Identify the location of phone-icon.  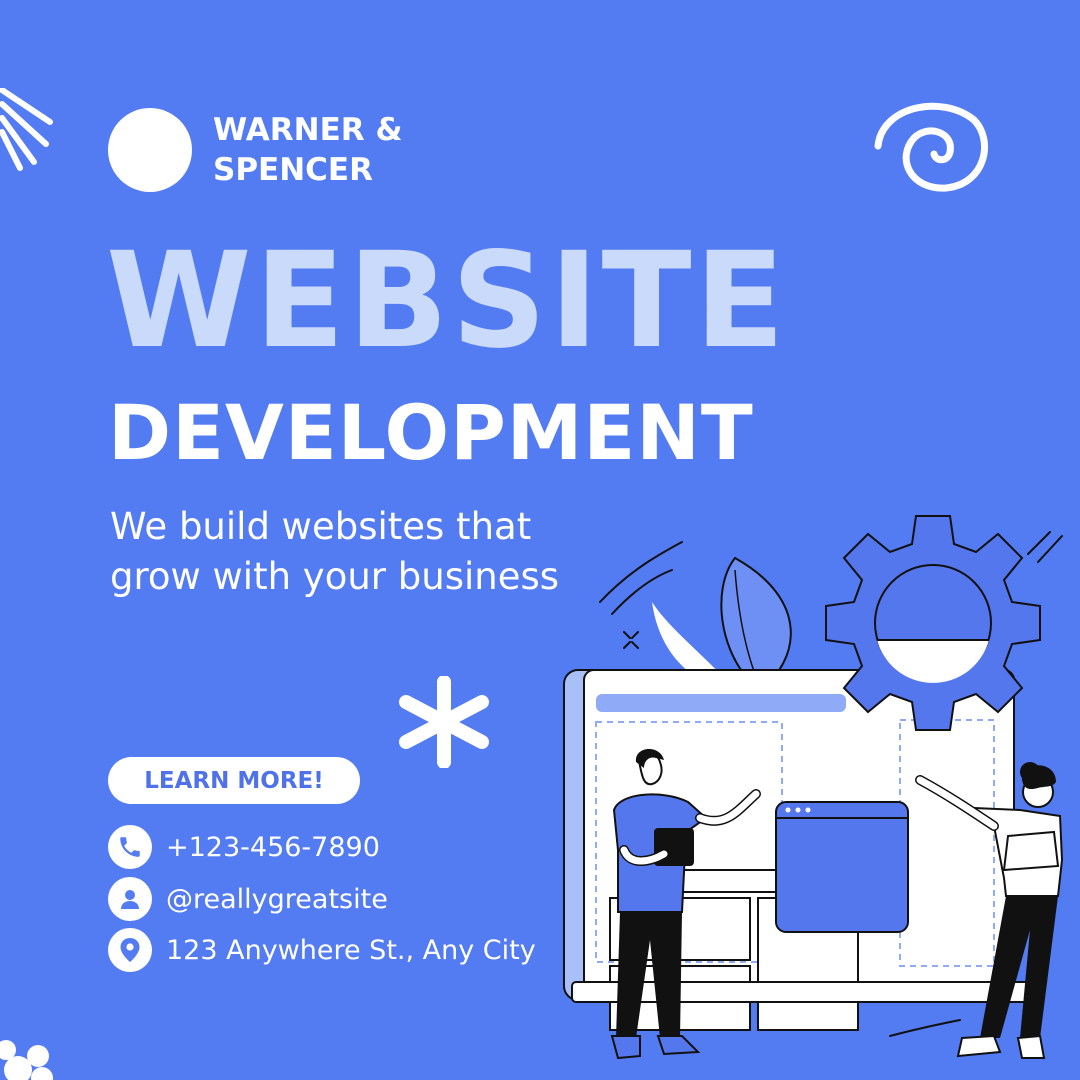
(130, 847).